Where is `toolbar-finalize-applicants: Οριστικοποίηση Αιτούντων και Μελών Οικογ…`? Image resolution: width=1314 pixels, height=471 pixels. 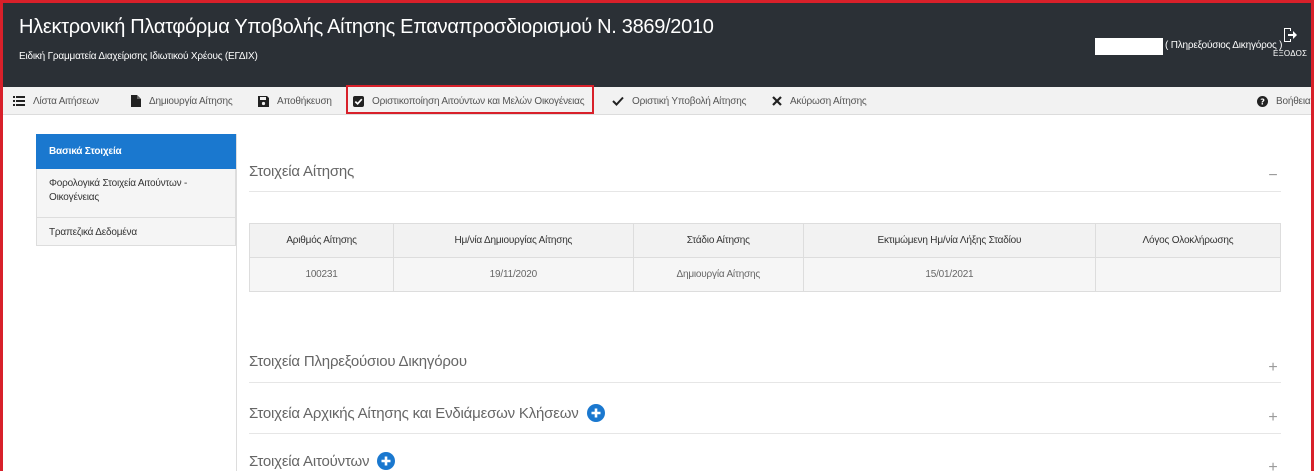
toolbar-finalize-applicants: Οριστικοποίηση Αιτούντων και Μελών Οικογ… is located at coordinates (469, 101).